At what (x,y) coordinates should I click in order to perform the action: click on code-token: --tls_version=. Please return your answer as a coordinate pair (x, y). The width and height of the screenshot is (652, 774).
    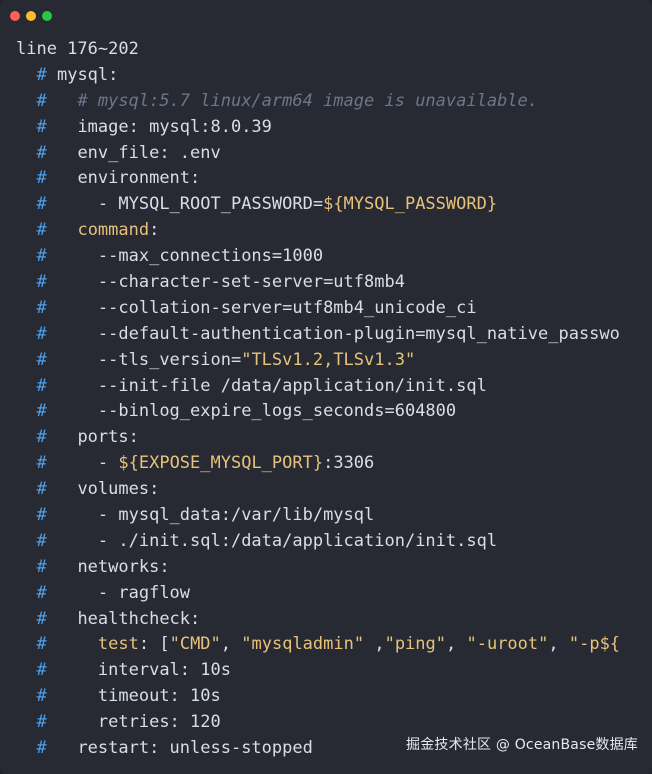
    Looking at the image, I should click on (144, 359).